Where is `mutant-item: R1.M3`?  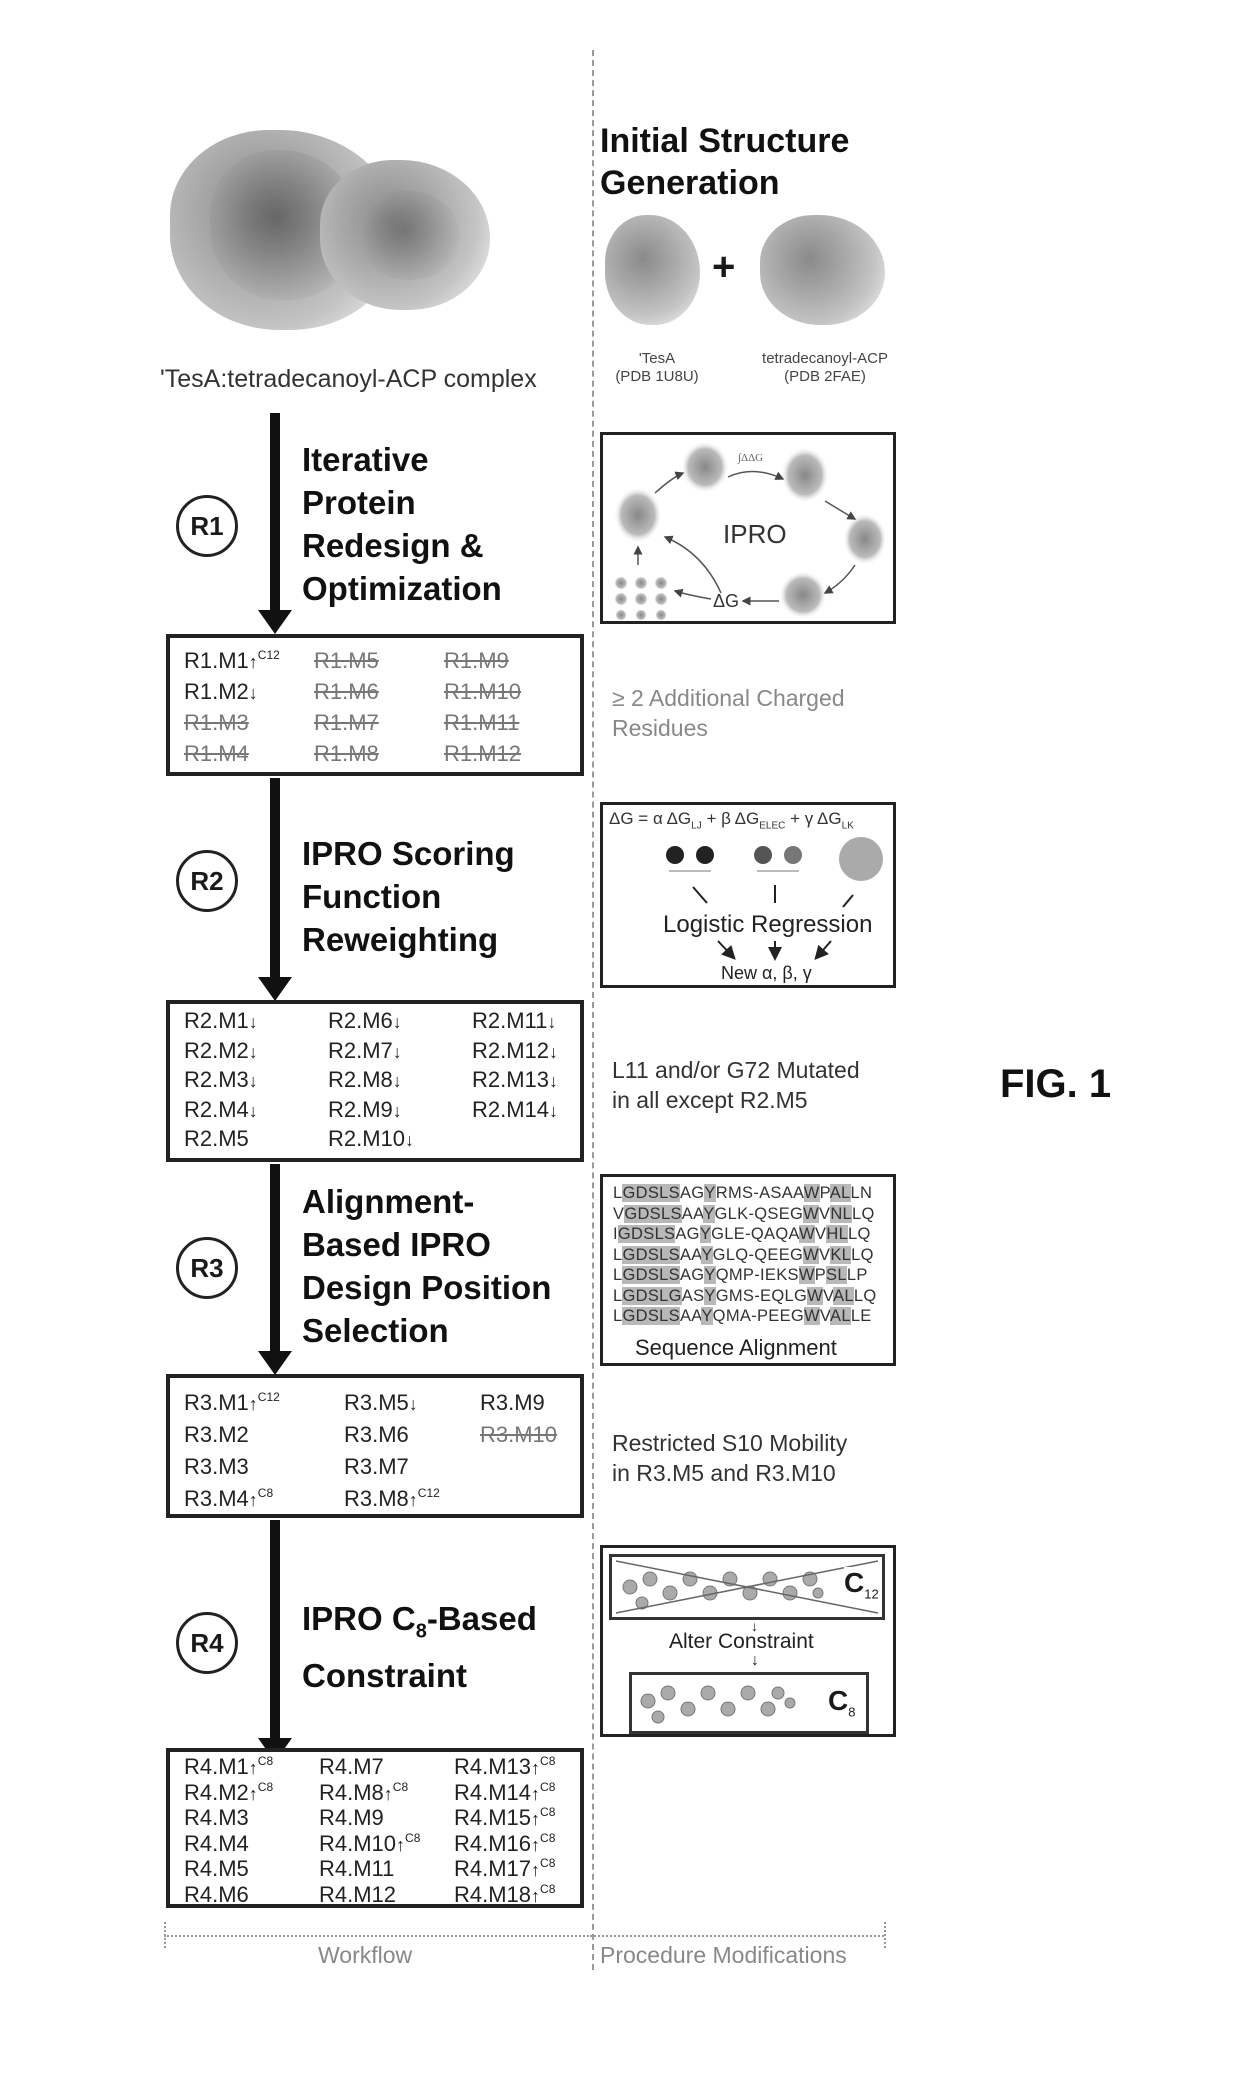 mutant-item: R1.M3 is located at coordinates (249, 725).